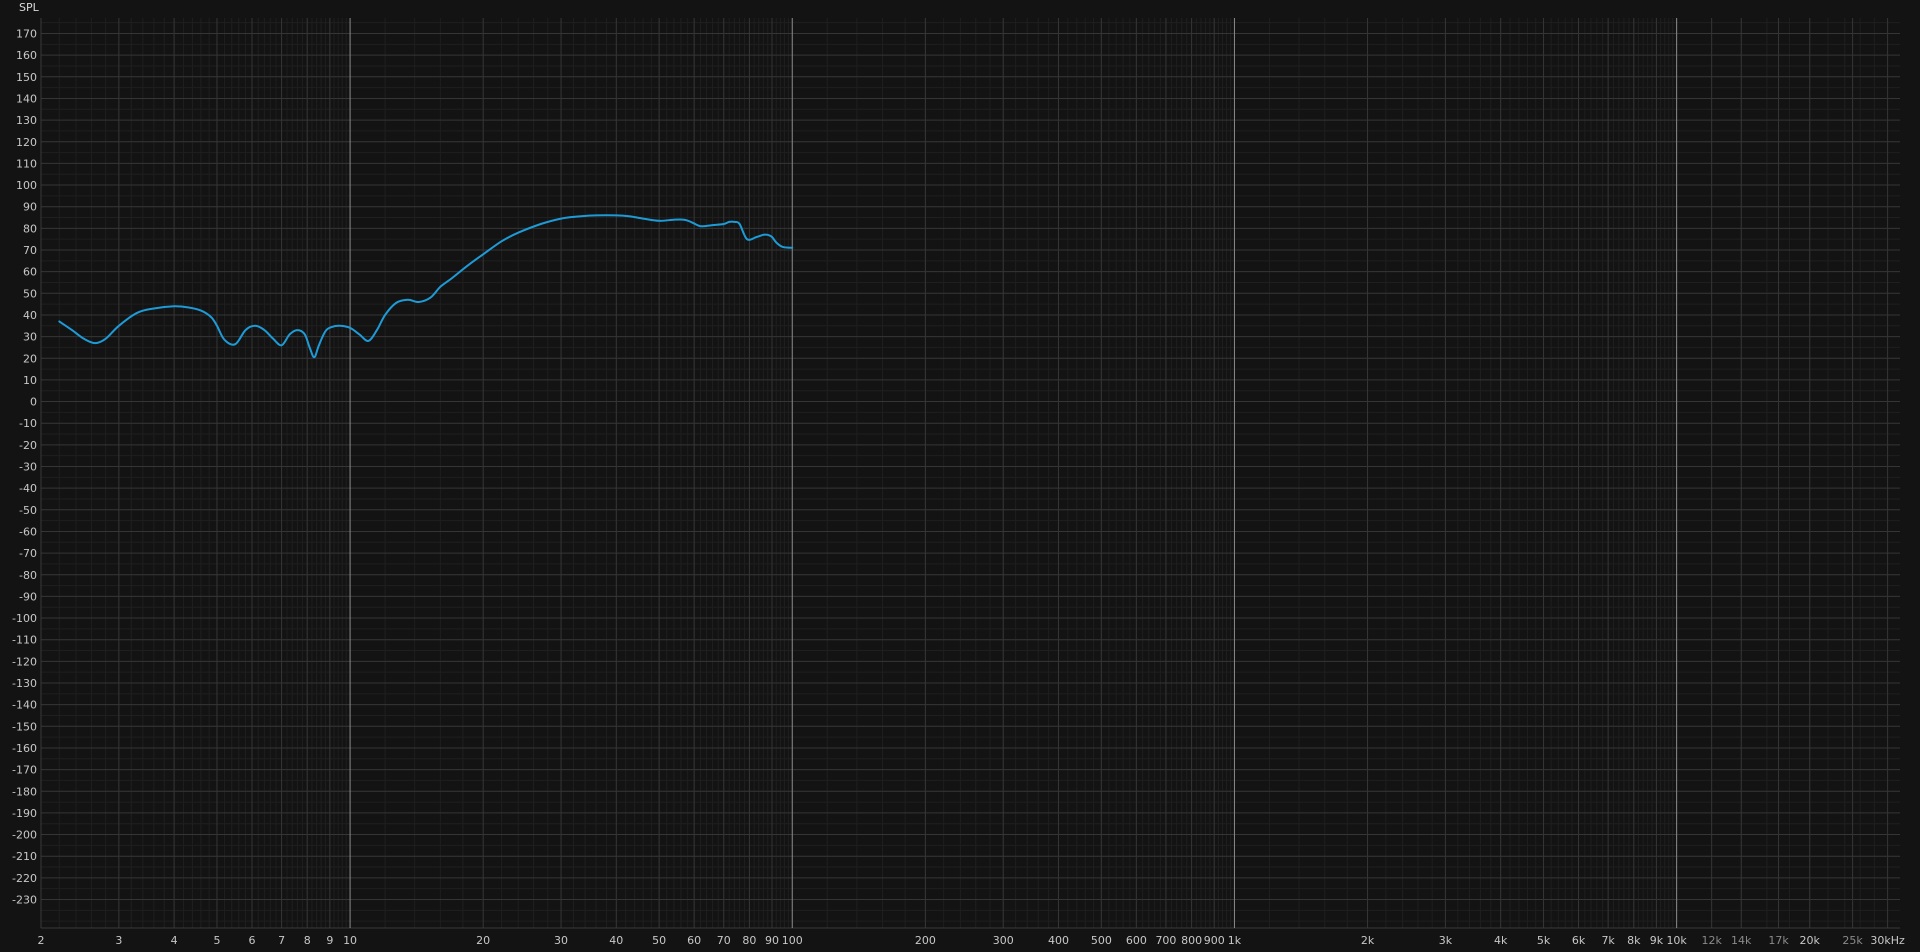 The image size is (1920, 952). Describe the element at coordinates (30, 272) in the screenshot. I see `y-tick-label: 60` at that location.